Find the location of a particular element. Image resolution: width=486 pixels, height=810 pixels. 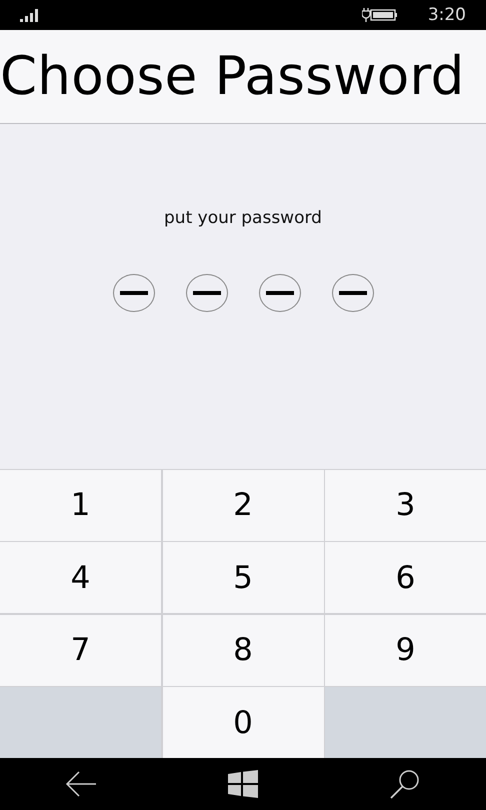

page-title: Choose Password is located at coordinates (232, 76).